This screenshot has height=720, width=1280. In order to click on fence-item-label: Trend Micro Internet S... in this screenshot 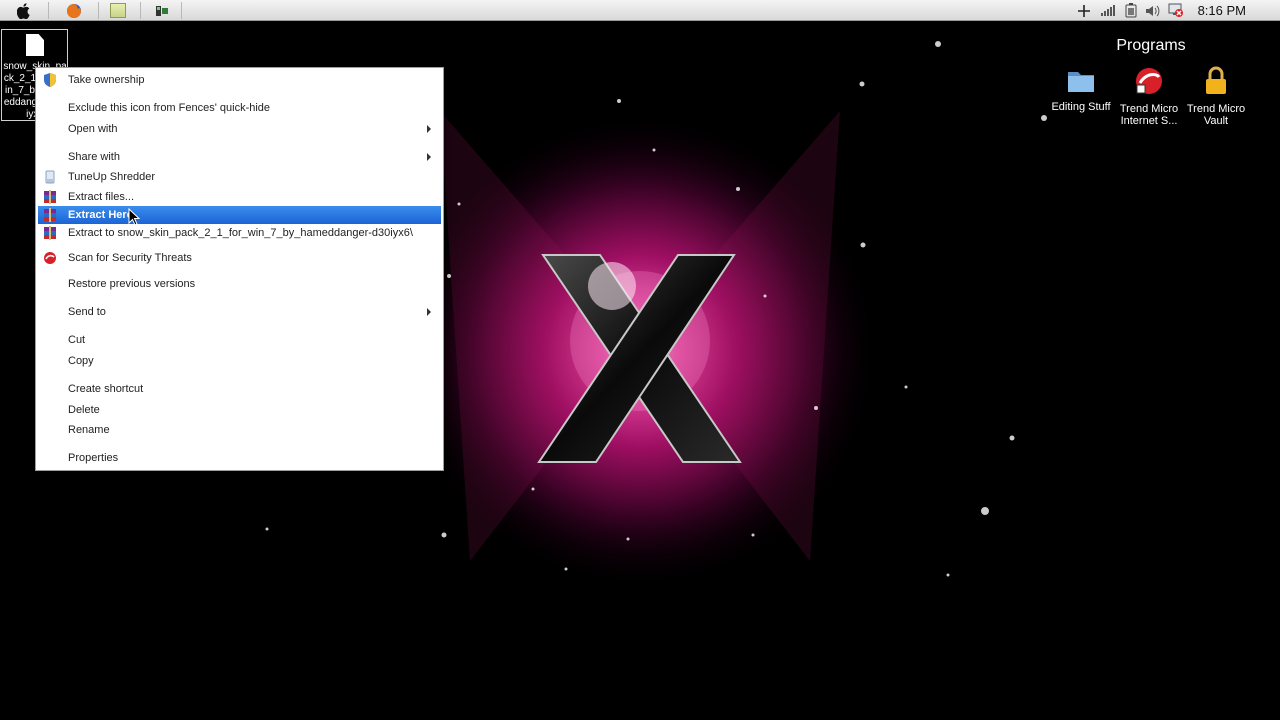, I will do `click(1149, 115)`.